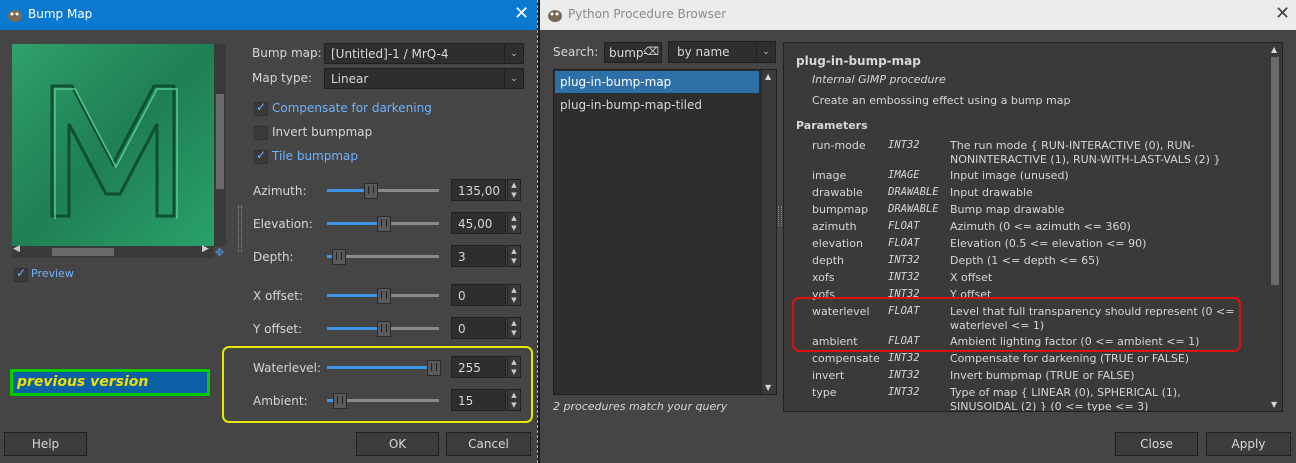  What do you see at coordinates (837, 243) in the screenshot?
I see `param-name: elevation` at bounding box center [837, 243].